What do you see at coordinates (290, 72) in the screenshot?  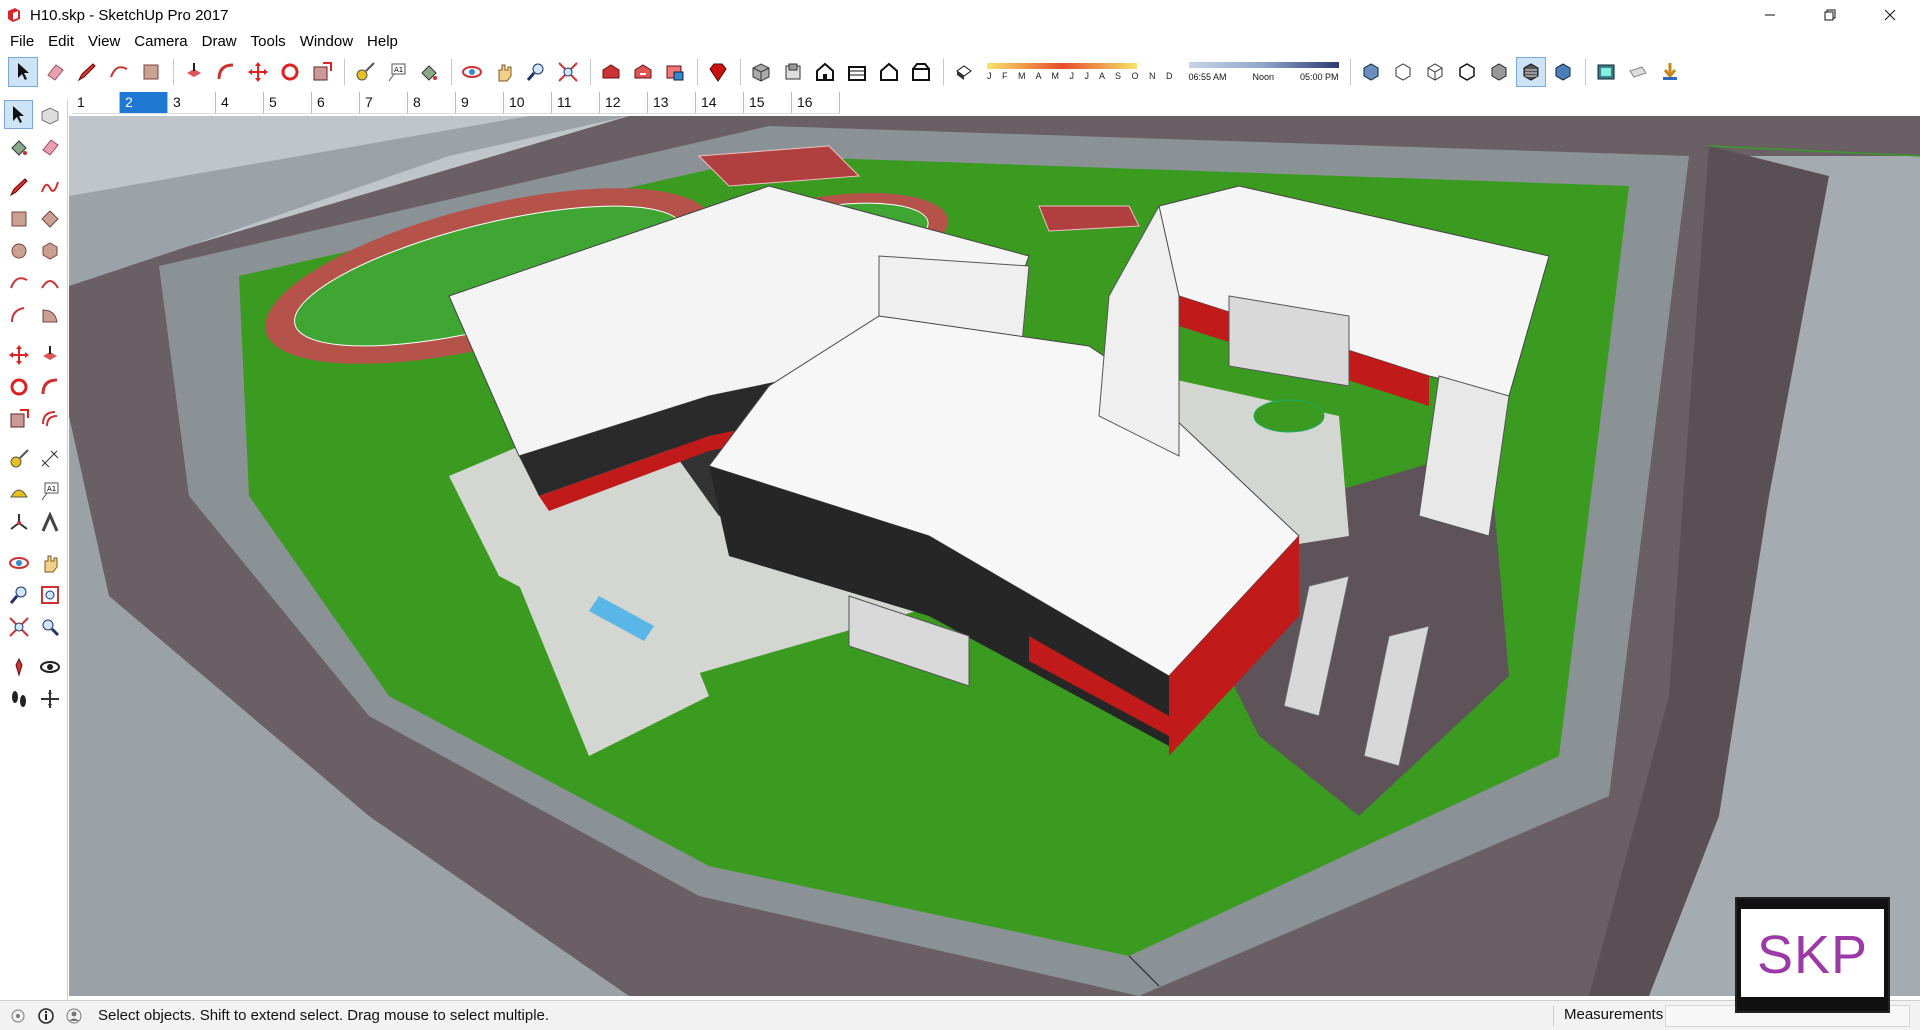 I see `rotate-button` at bounding box center [290, 72].